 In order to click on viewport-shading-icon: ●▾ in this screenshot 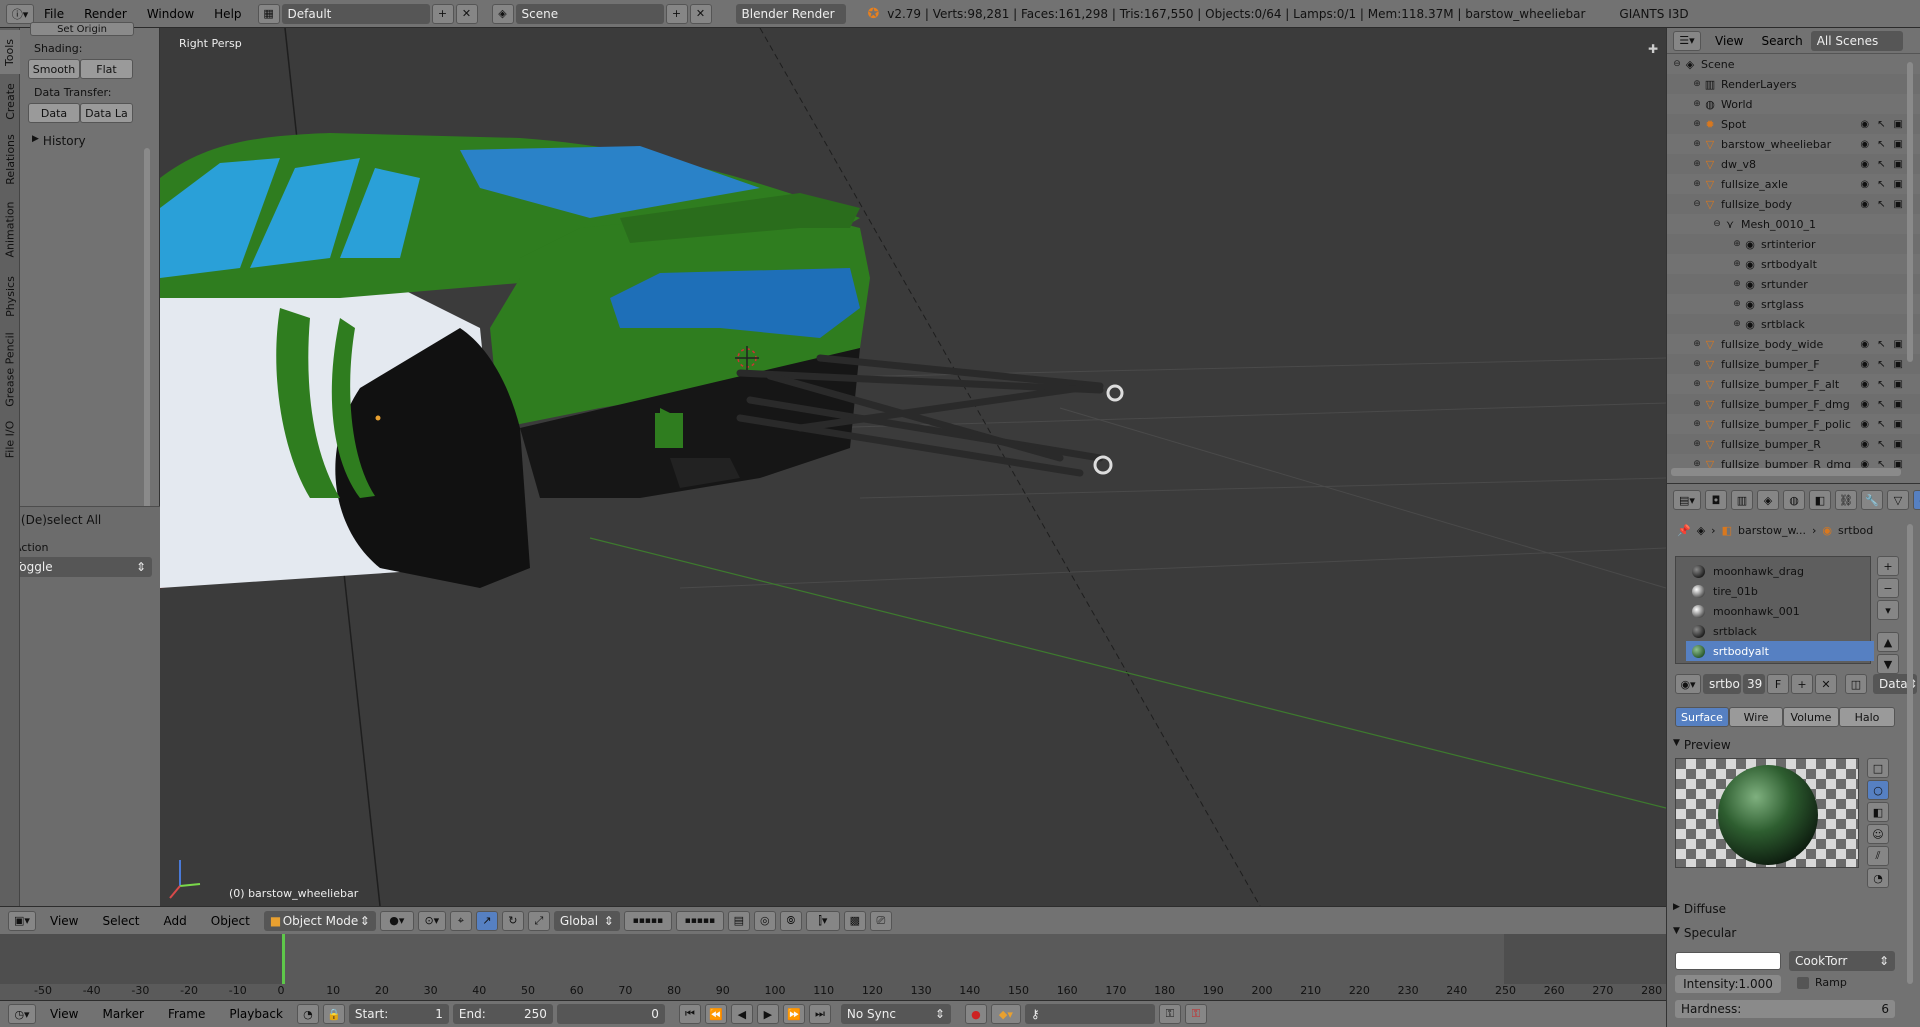, I will do `click(396, 920)`.